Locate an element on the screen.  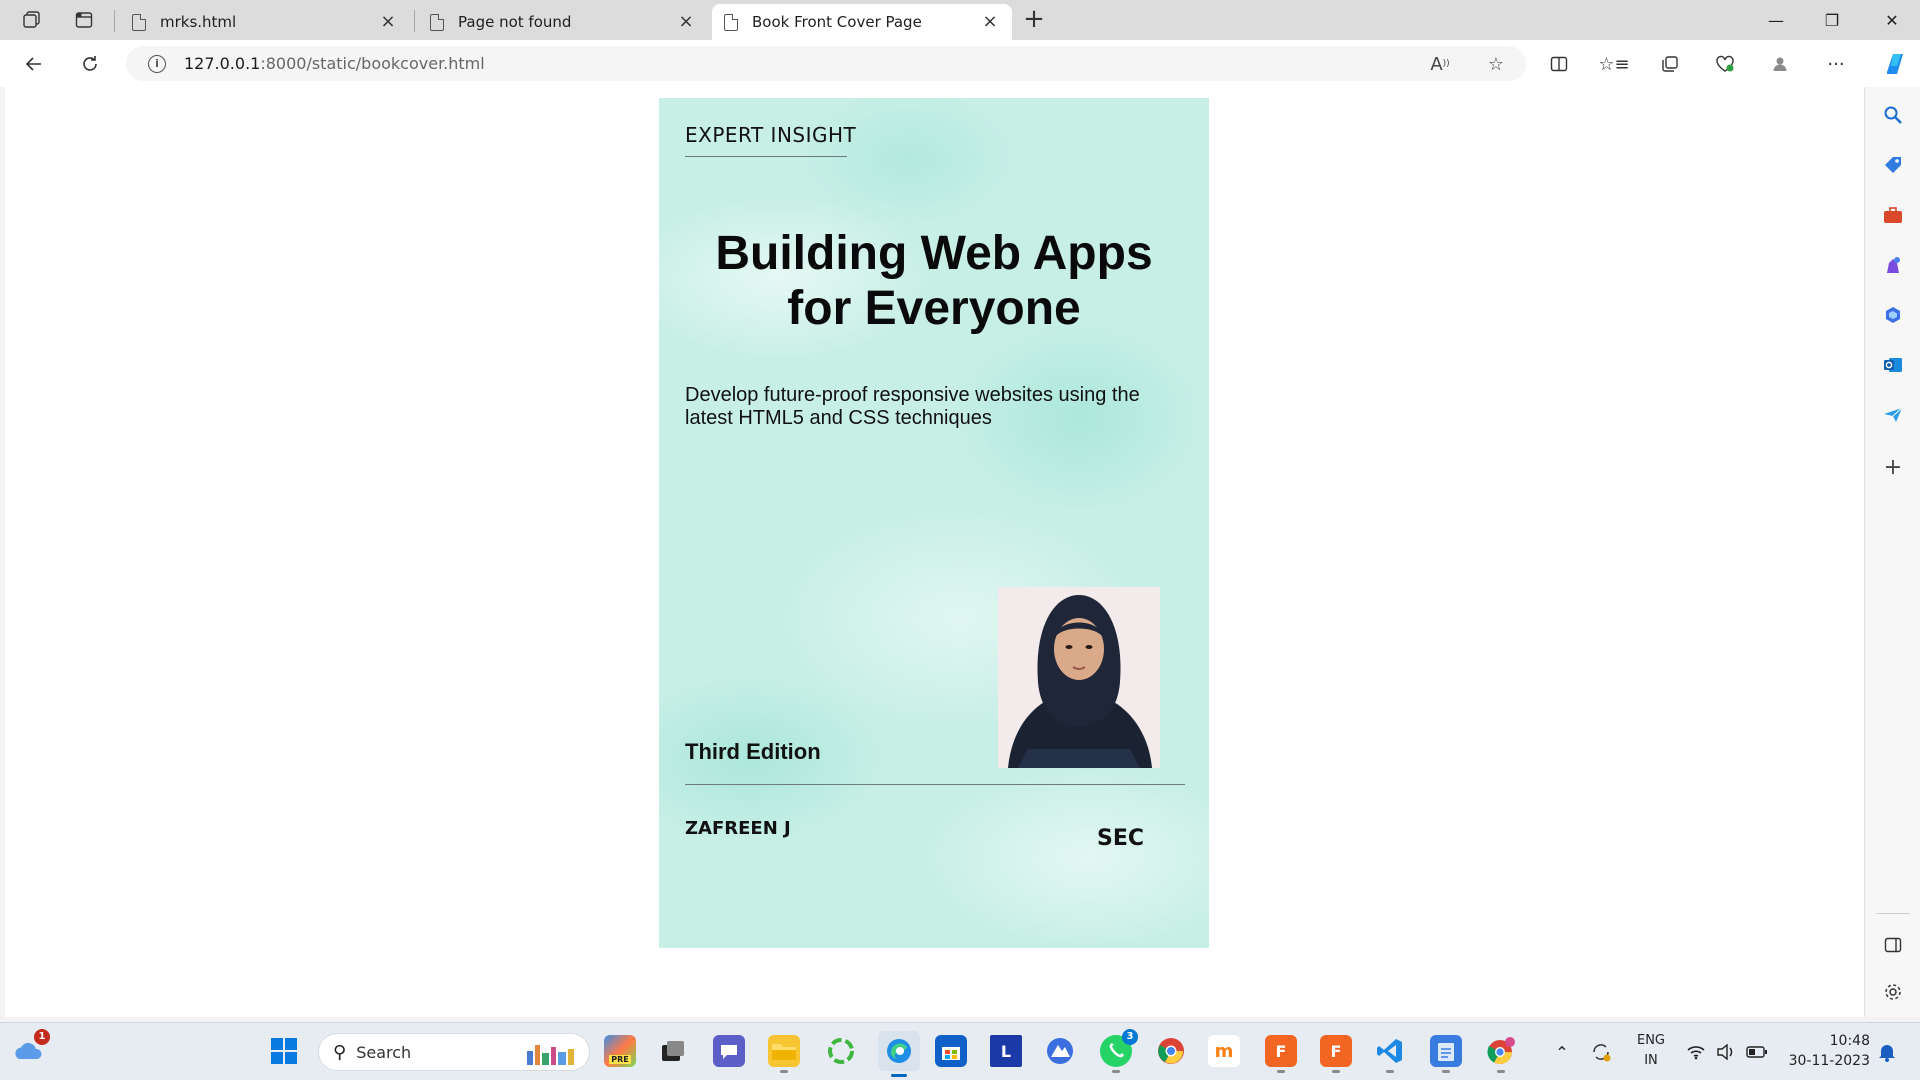
back-button is located at coordinates (34, 64).